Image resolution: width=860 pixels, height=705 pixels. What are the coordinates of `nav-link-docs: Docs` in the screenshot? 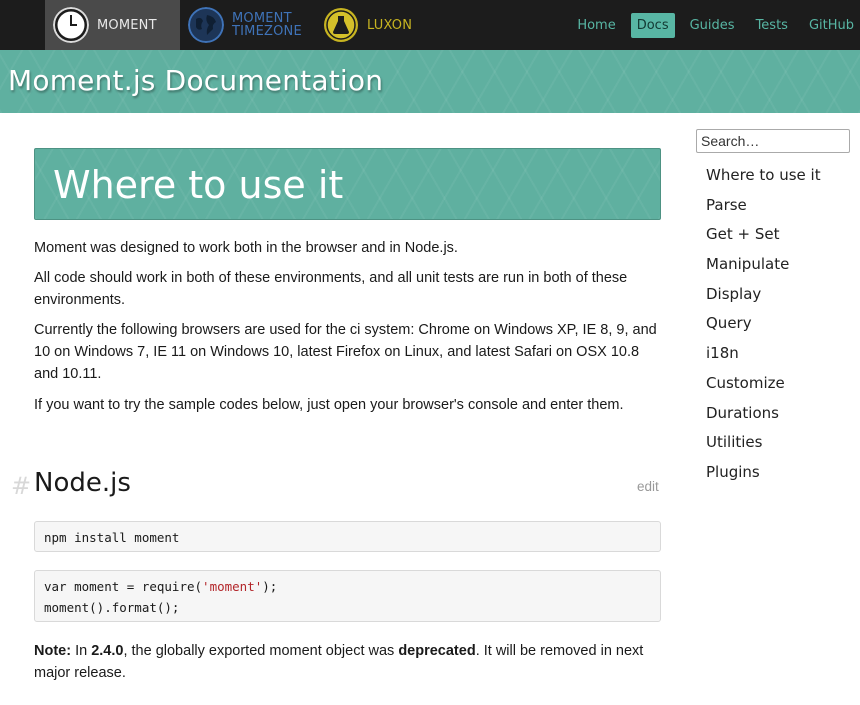 It's located at (652, 25).